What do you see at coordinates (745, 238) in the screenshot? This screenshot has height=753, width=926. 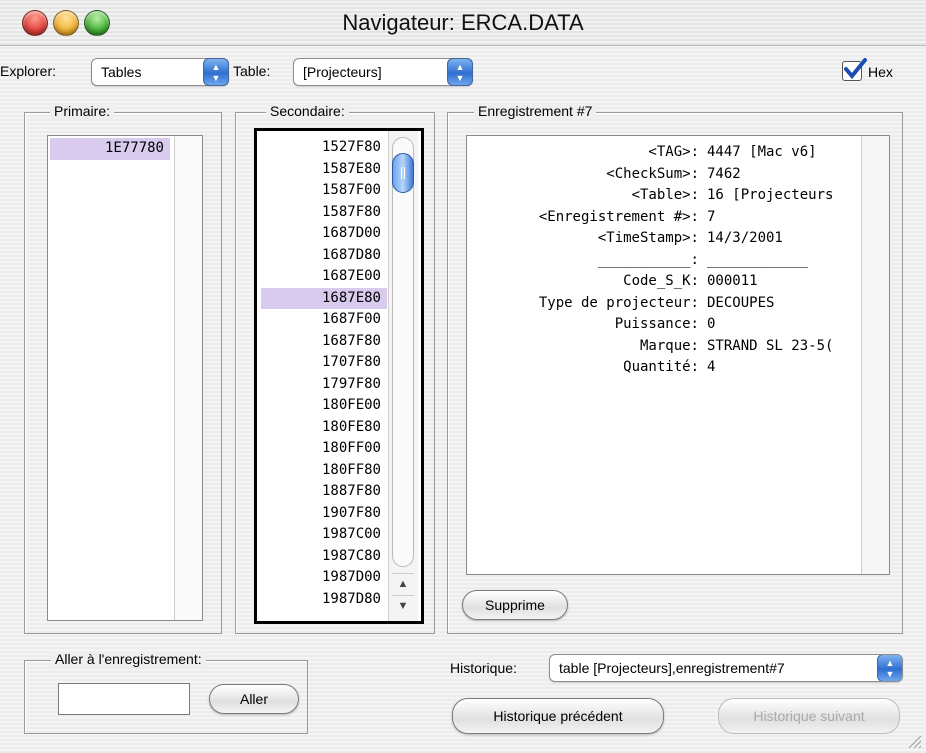 I see `record-field-value: 14/3/2001` at bounding box center [745, 238].